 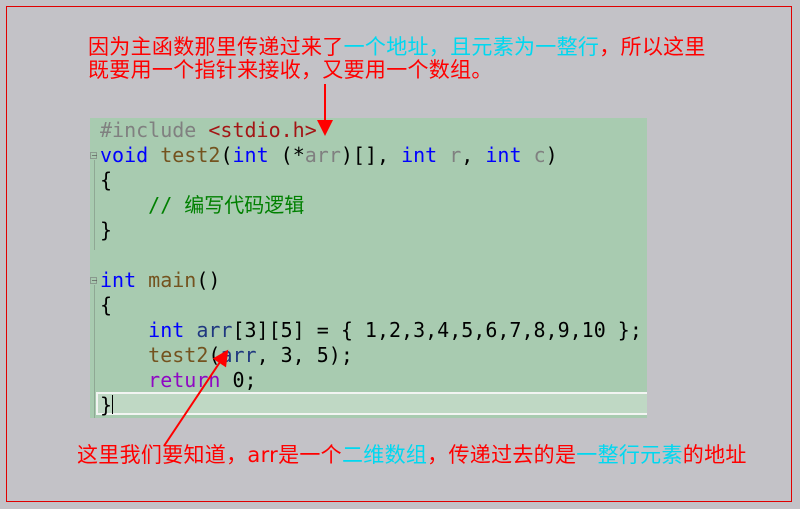 What do you see at coordinates (196, 398) in the screenshot?
I see `arrow-to-arg` at bounding box center [196, 398].